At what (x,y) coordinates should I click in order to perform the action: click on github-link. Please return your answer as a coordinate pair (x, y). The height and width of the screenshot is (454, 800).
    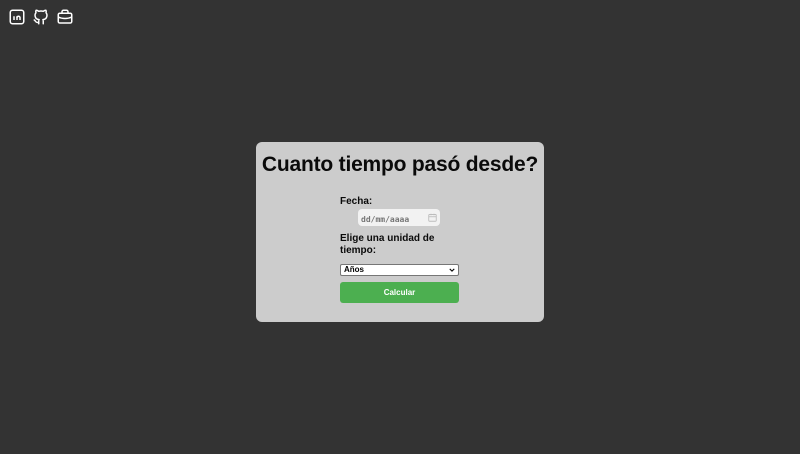
    Looking at the image, I should click on (41, 17).